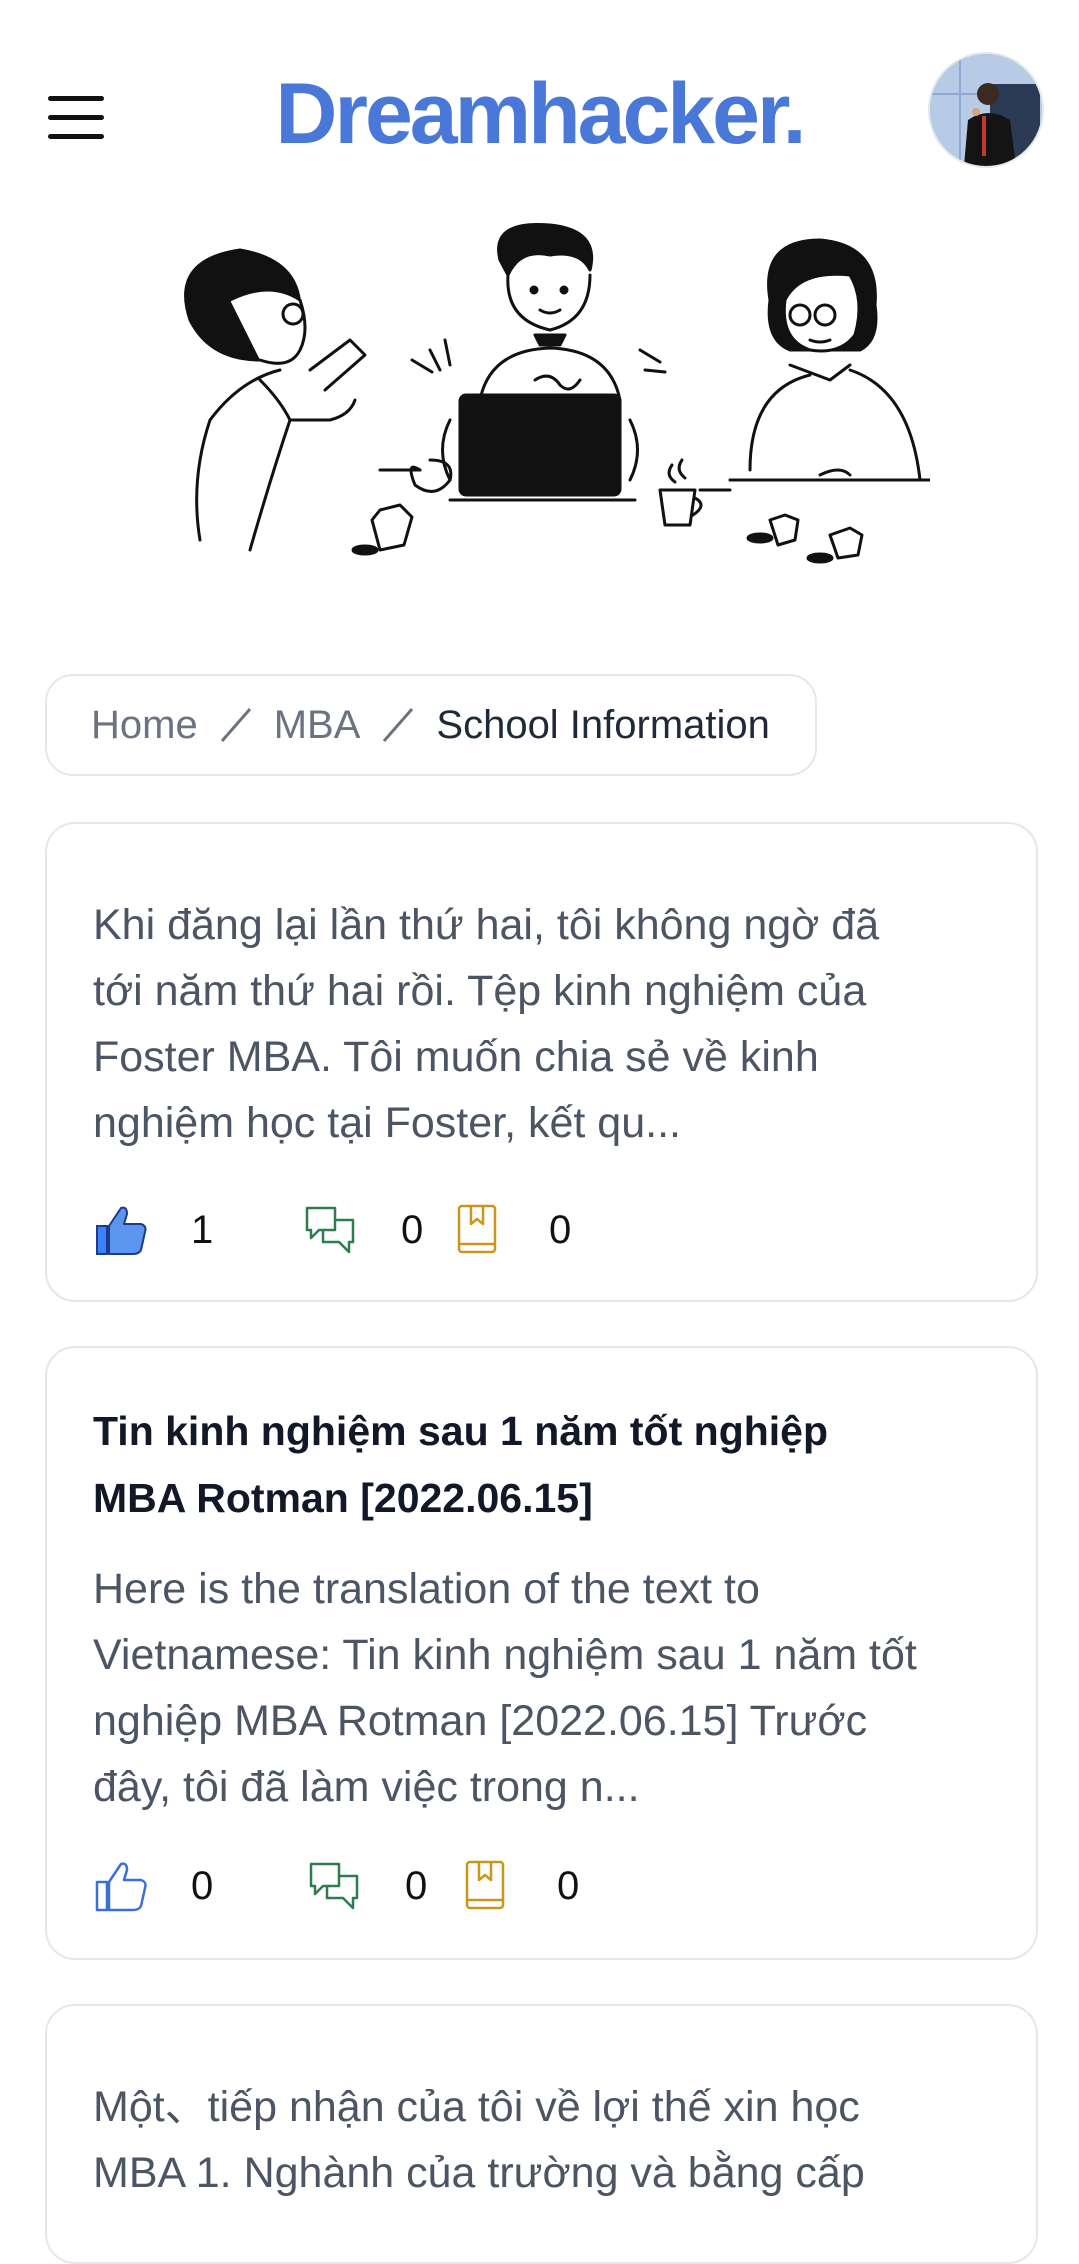  I want to click on excerpt-line: Here is the translation of the text to, so click(426, 1589).